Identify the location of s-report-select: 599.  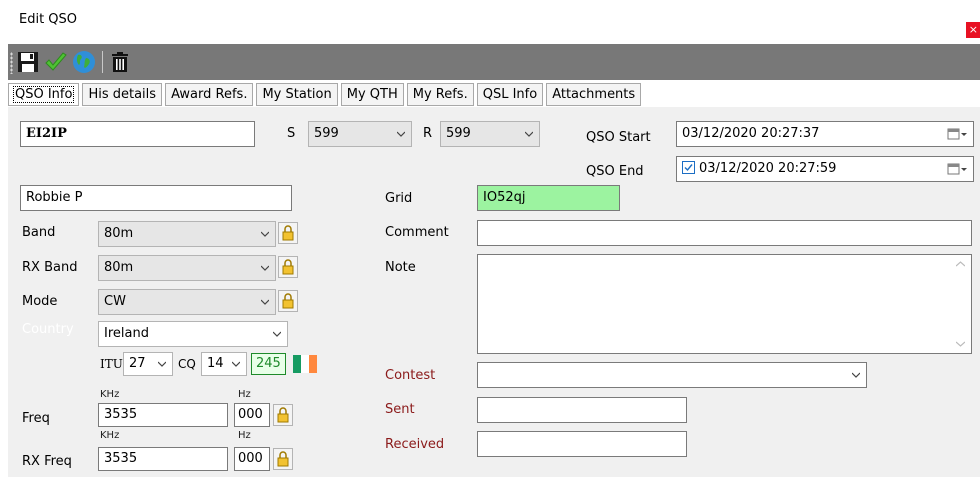
(360, 134).